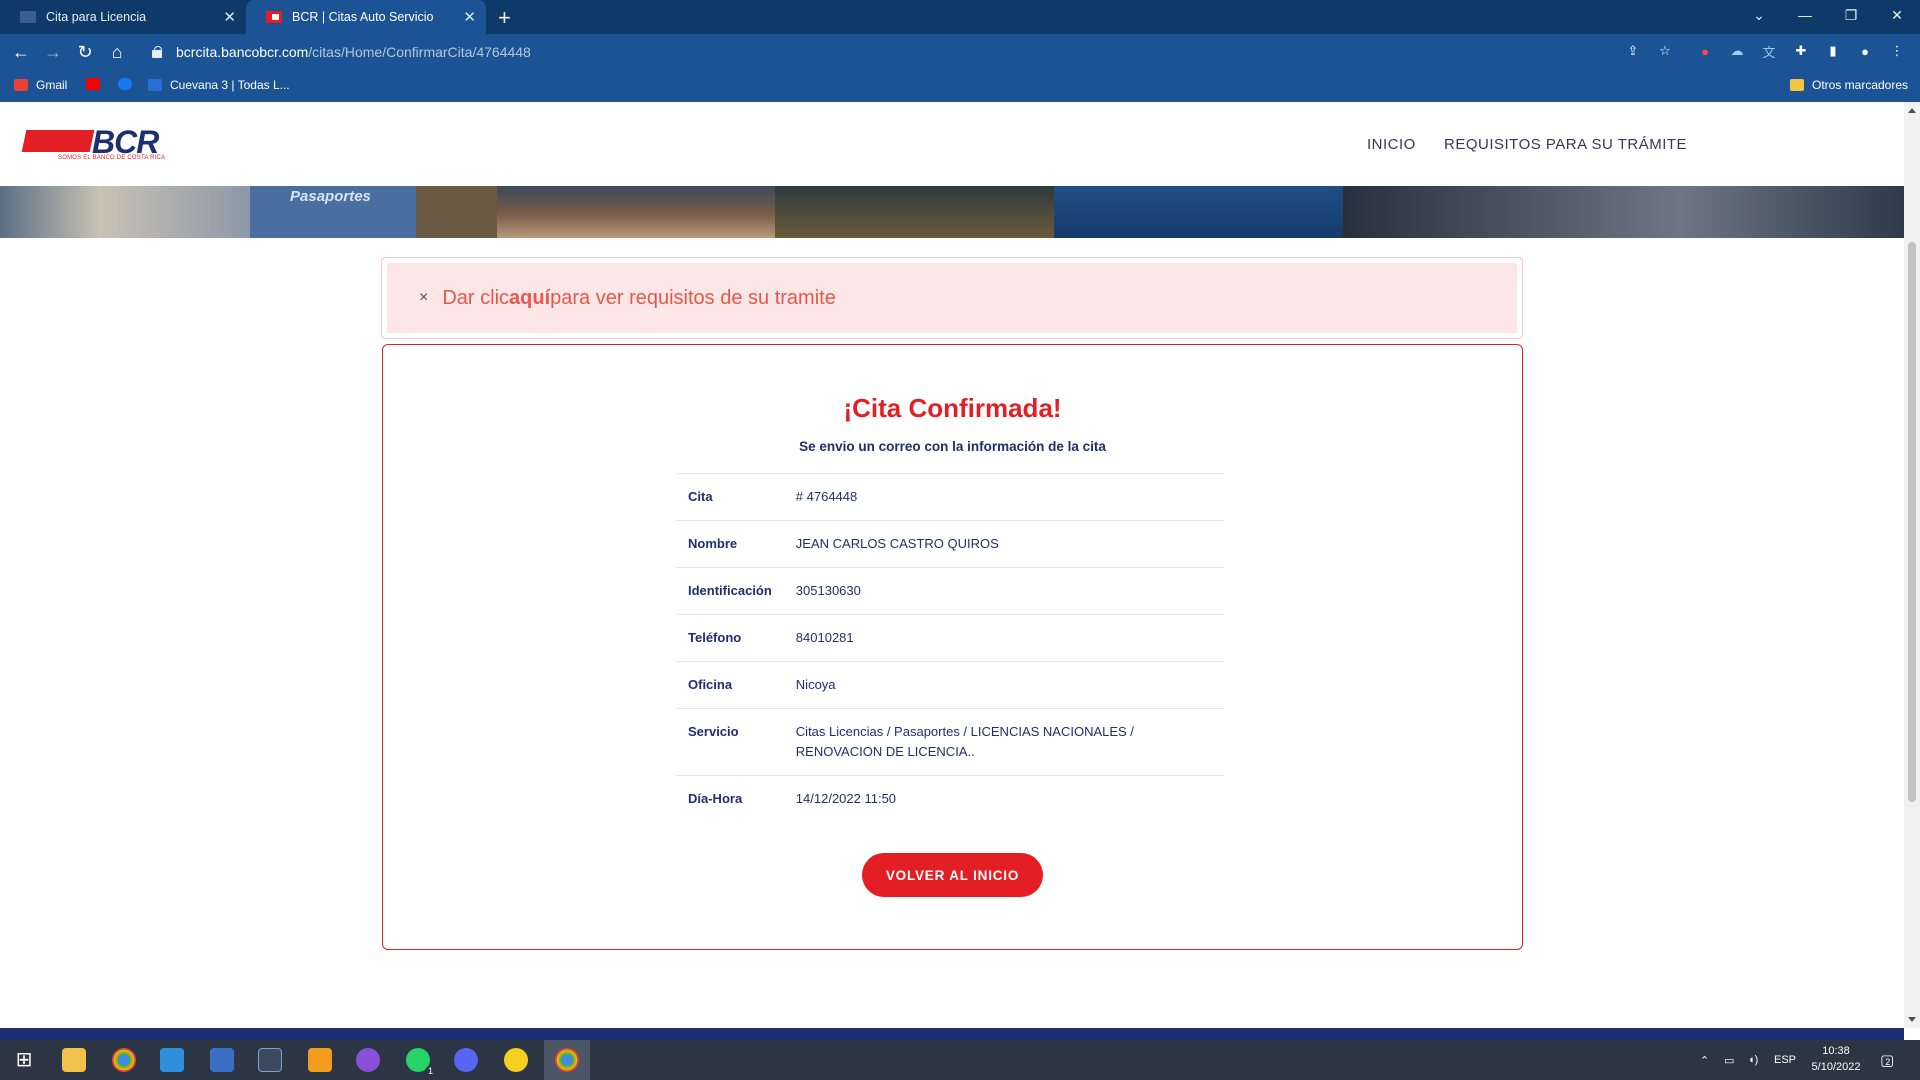  I want to click on minimize-icon: —, so click(1805, 15).